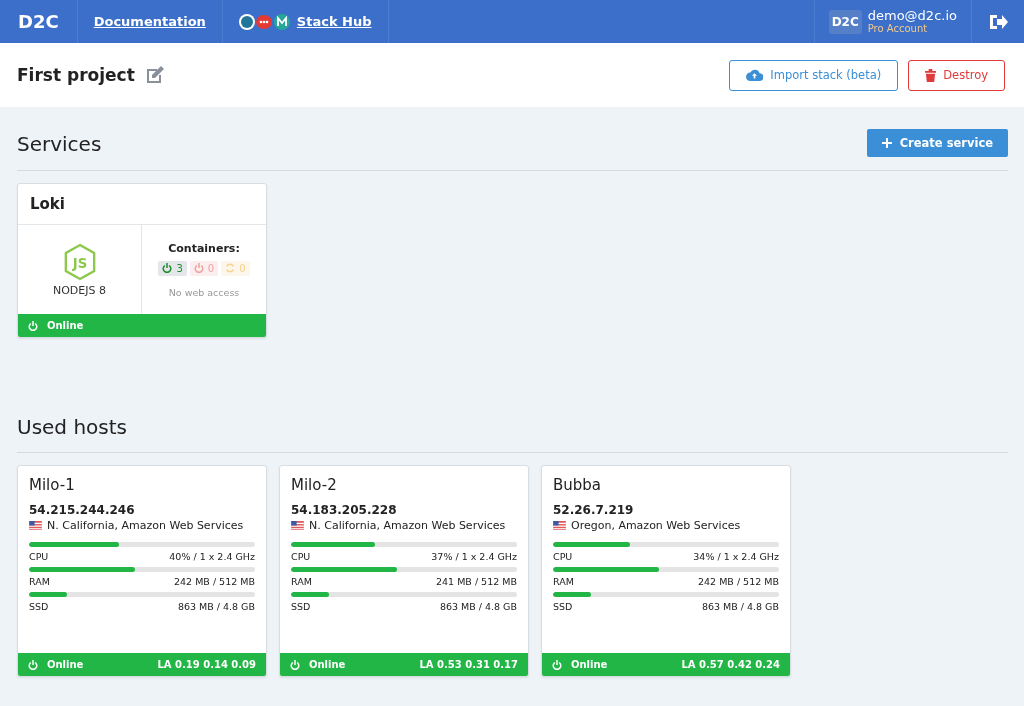 This screenshot has width=1024, height=706. I want to click on host-ip: 52.26.7.219, so click(594, 510).